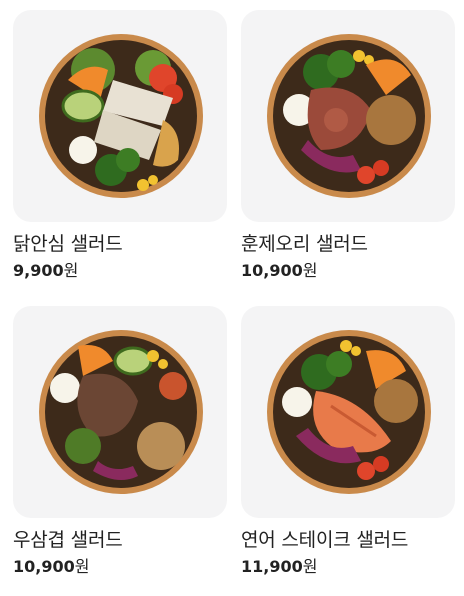 This screenshot has height=596, width=464. What do you see at coordinates (120, 271) in the screenshot?
I see `product-price: 9,900원` at bounding box center [120, 271].